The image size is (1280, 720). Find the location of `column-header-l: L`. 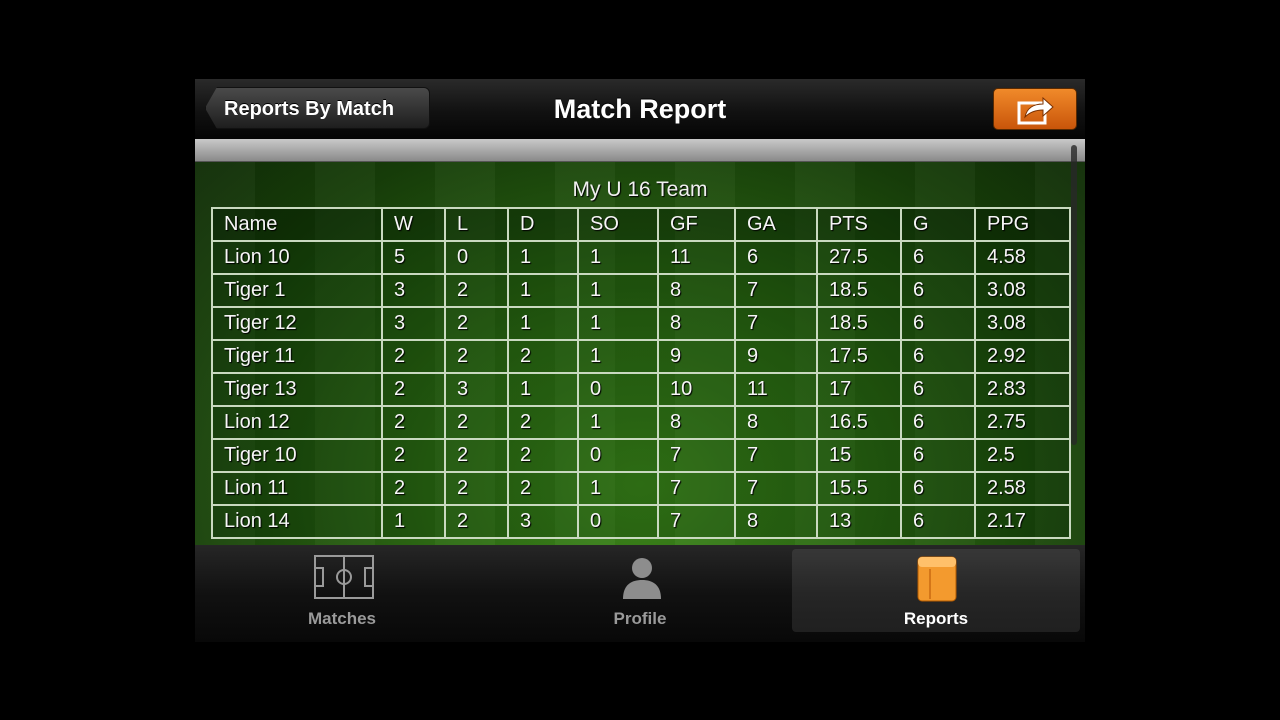

column-header-l: L is located at coordinates (476, 224).